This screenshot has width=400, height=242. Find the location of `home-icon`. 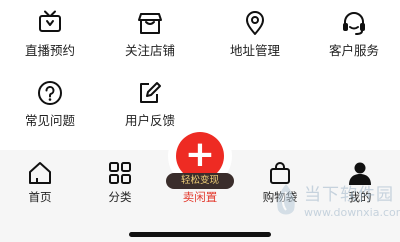

home-icon is located at coordinates (40, 173).